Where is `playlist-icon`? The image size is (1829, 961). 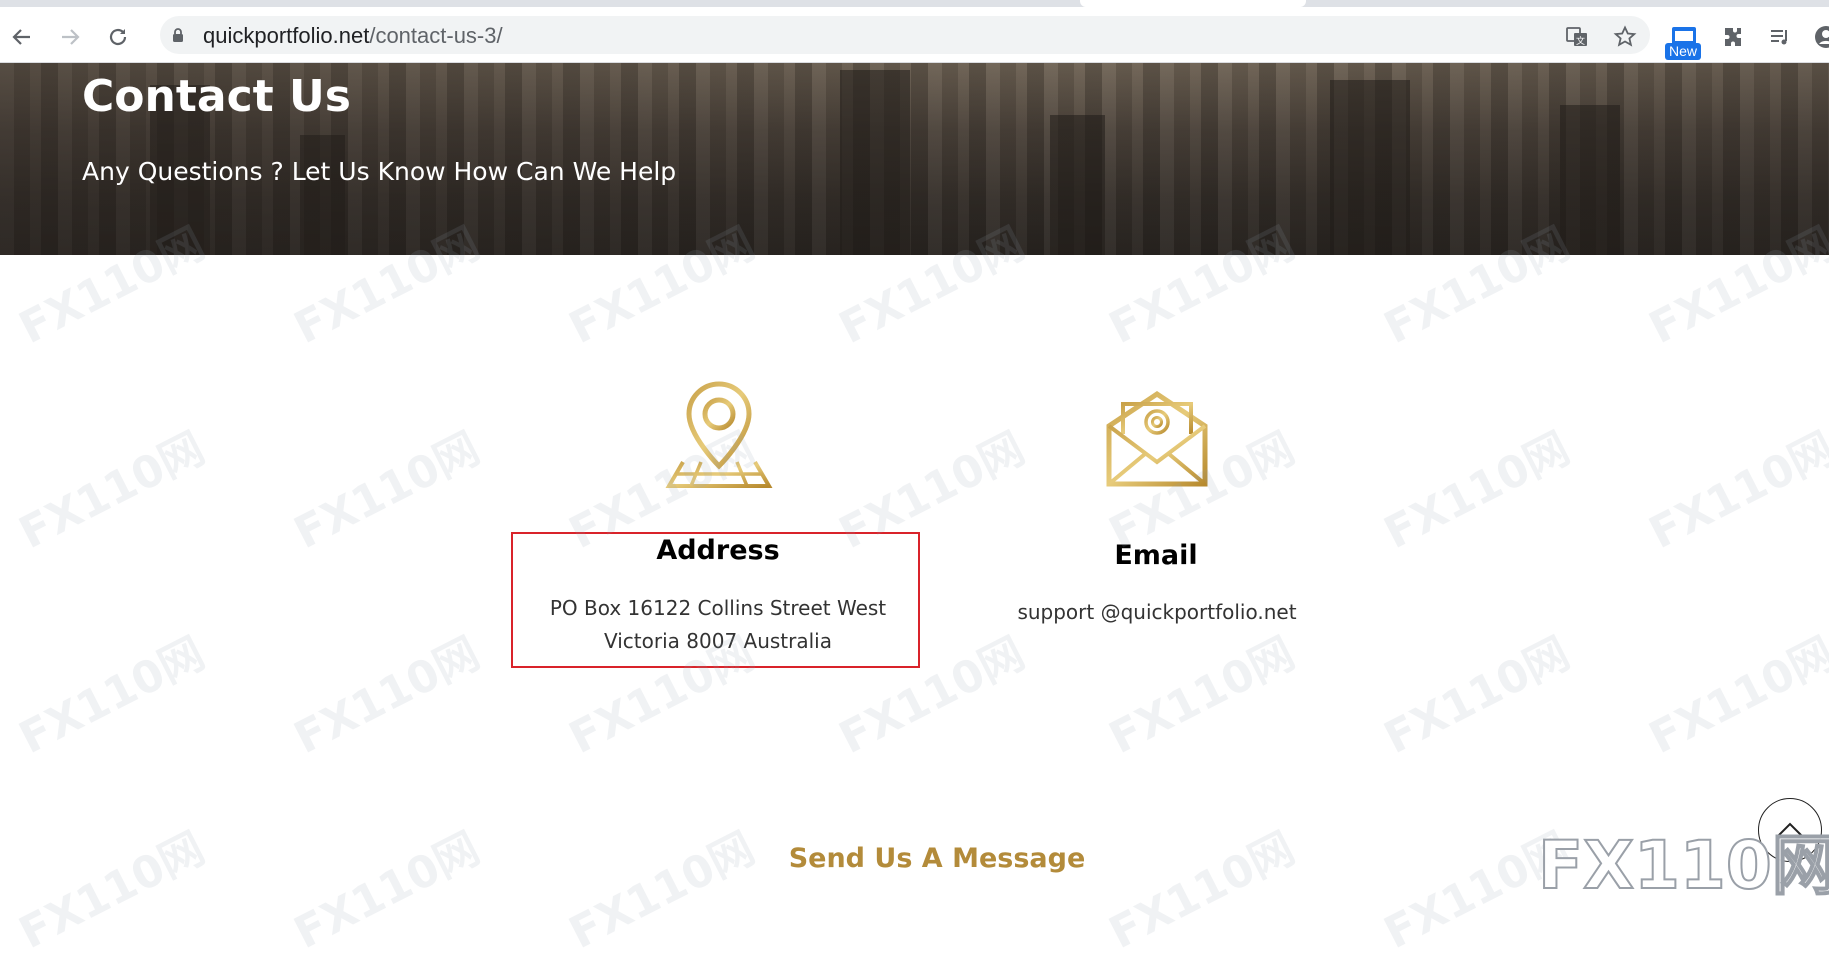 playlist-icon is located at coordinates (1779, 37).